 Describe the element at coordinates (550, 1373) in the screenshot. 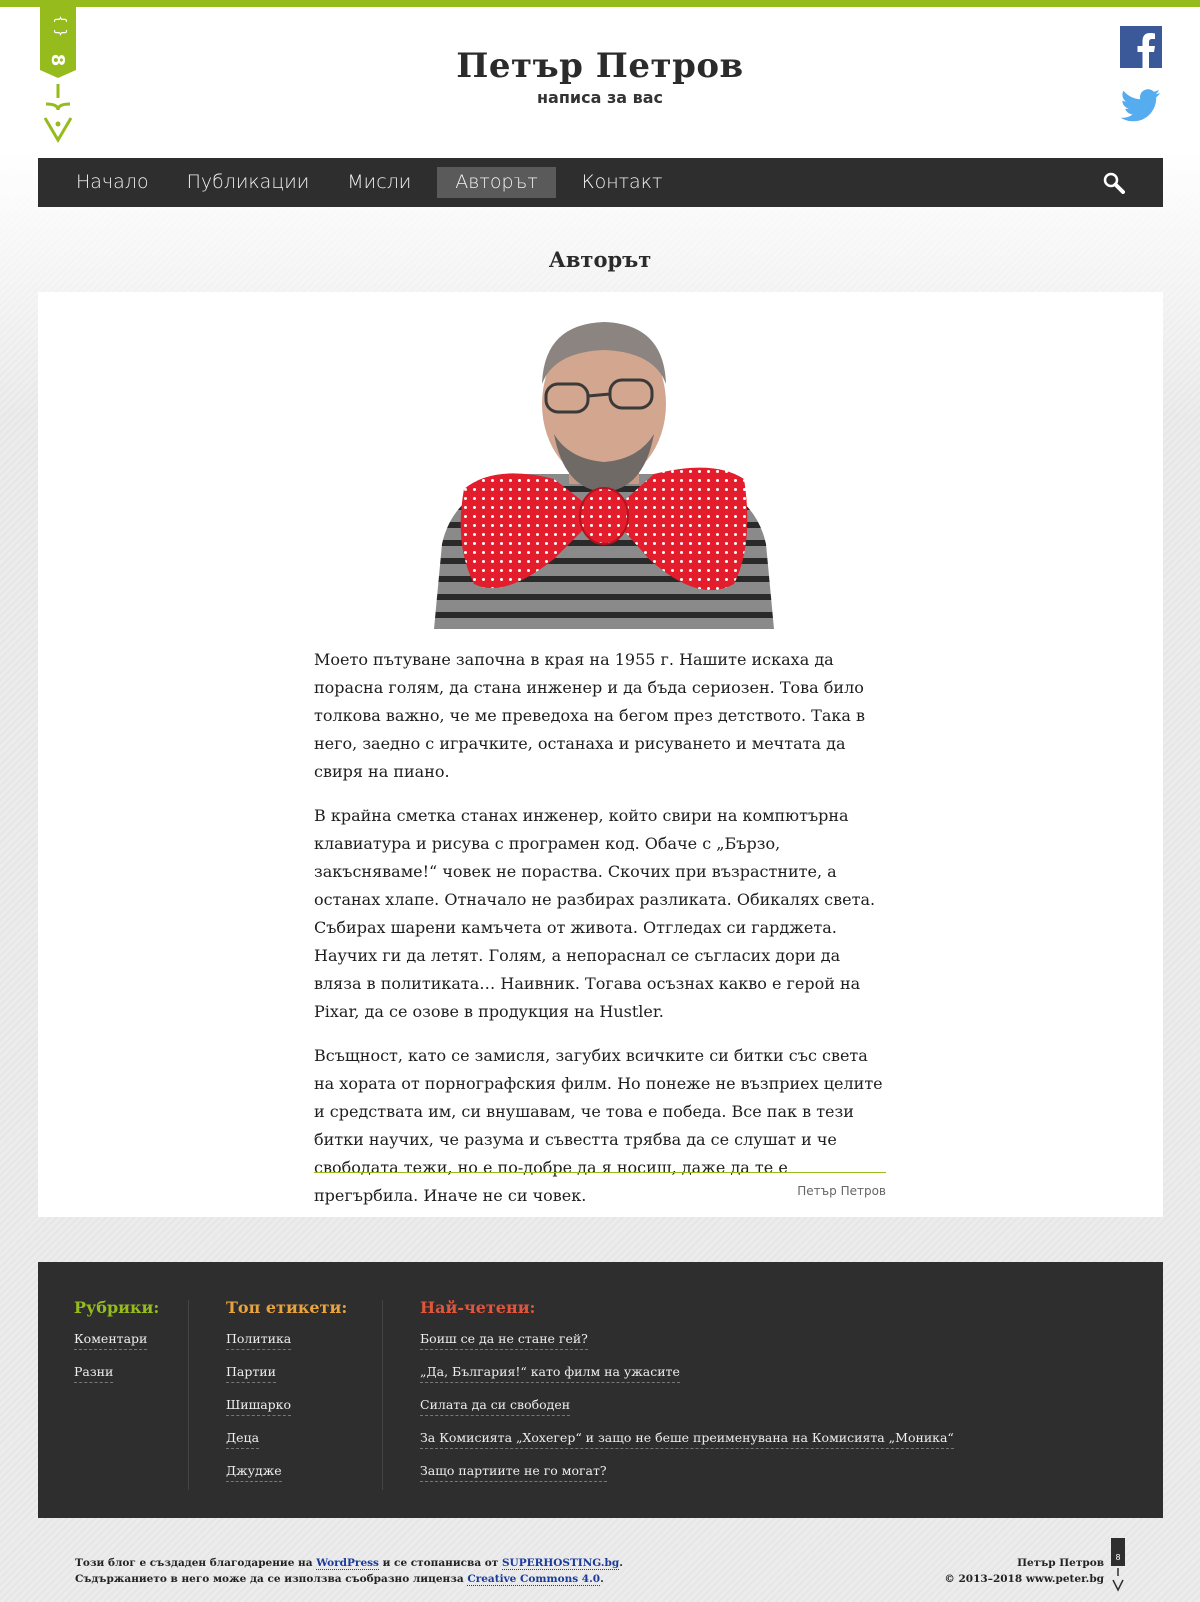

I see `popular-post-link: „Да, България!“ като филм на ужасите` at that location.